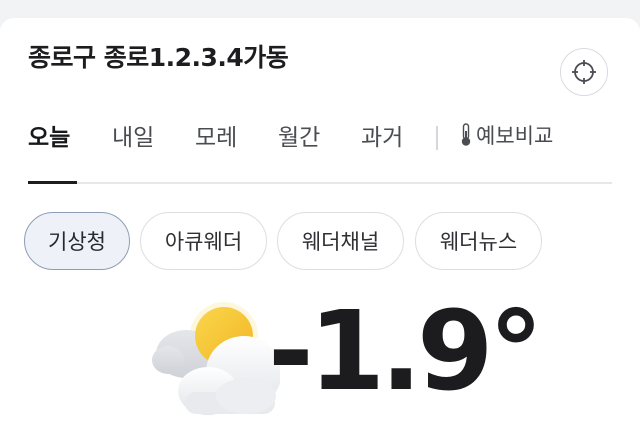  What do you see at coordinates (216, 135) in the screenshot?
I see `tab-day-after-tomorrow: 모레` at bounding box center [216, 135].